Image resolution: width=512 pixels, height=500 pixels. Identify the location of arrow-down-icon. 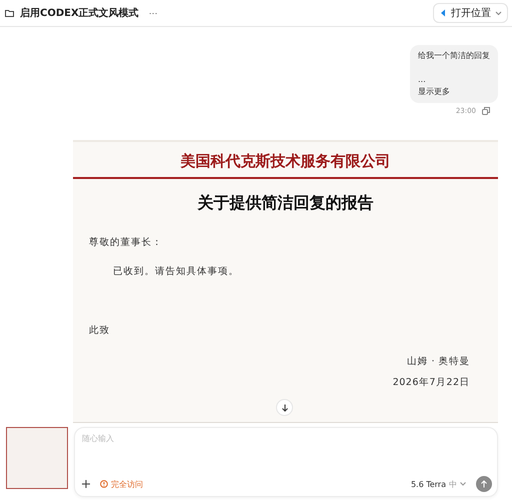
(284, 408).